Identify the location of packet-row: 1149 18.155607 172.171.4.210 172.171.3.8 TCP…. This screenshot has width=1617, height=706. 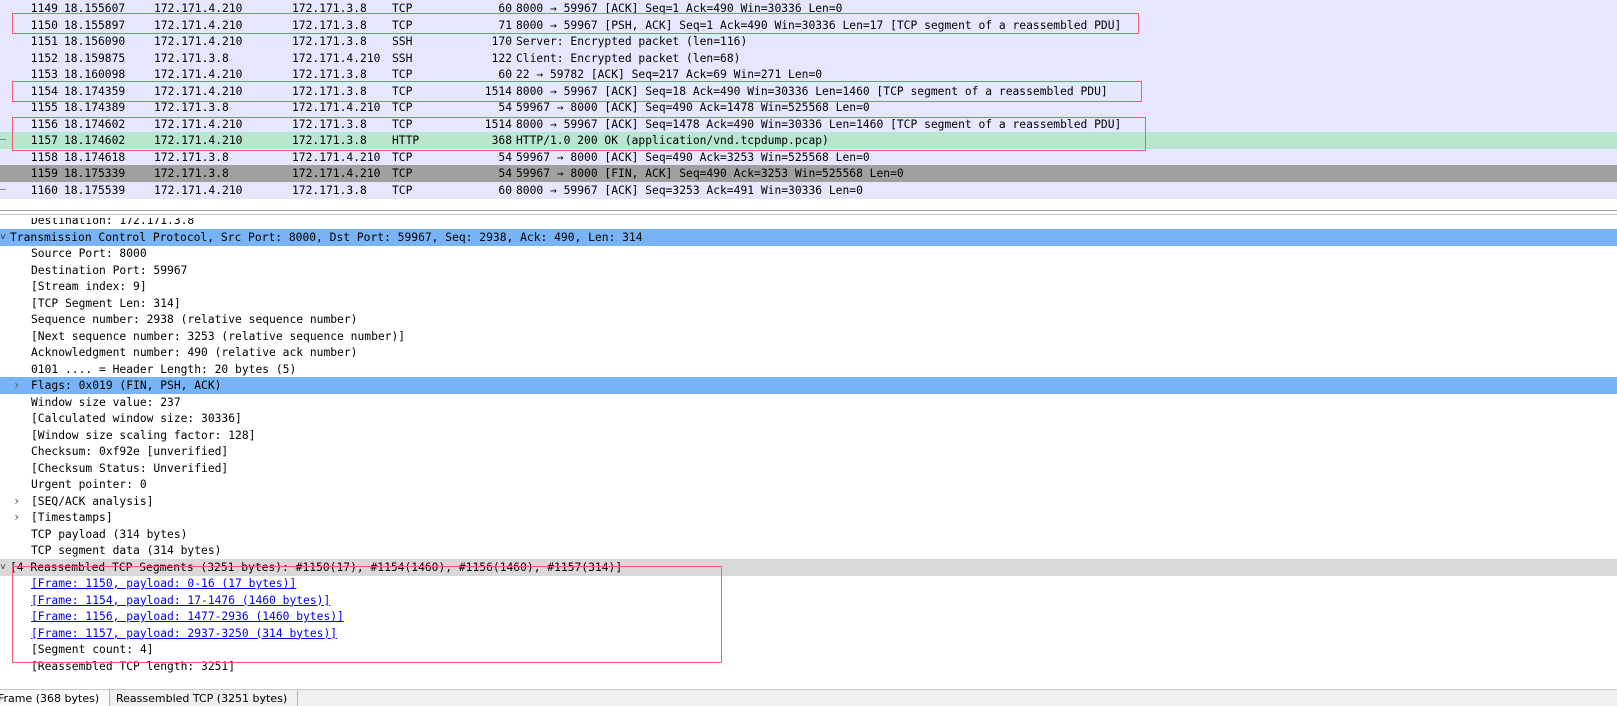
(808, 8).